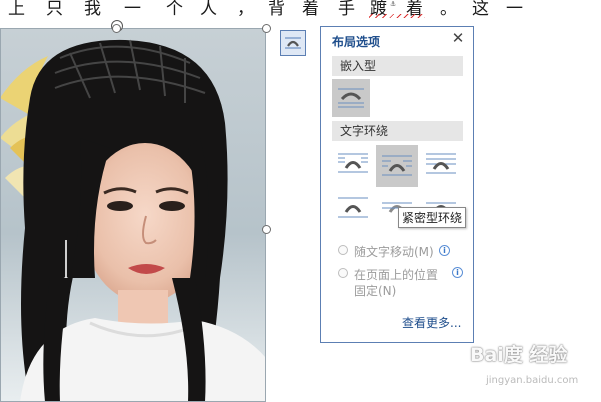  Describe the element at coordinates (276, 9) in the screenshot. I see `char: 背` at that location.